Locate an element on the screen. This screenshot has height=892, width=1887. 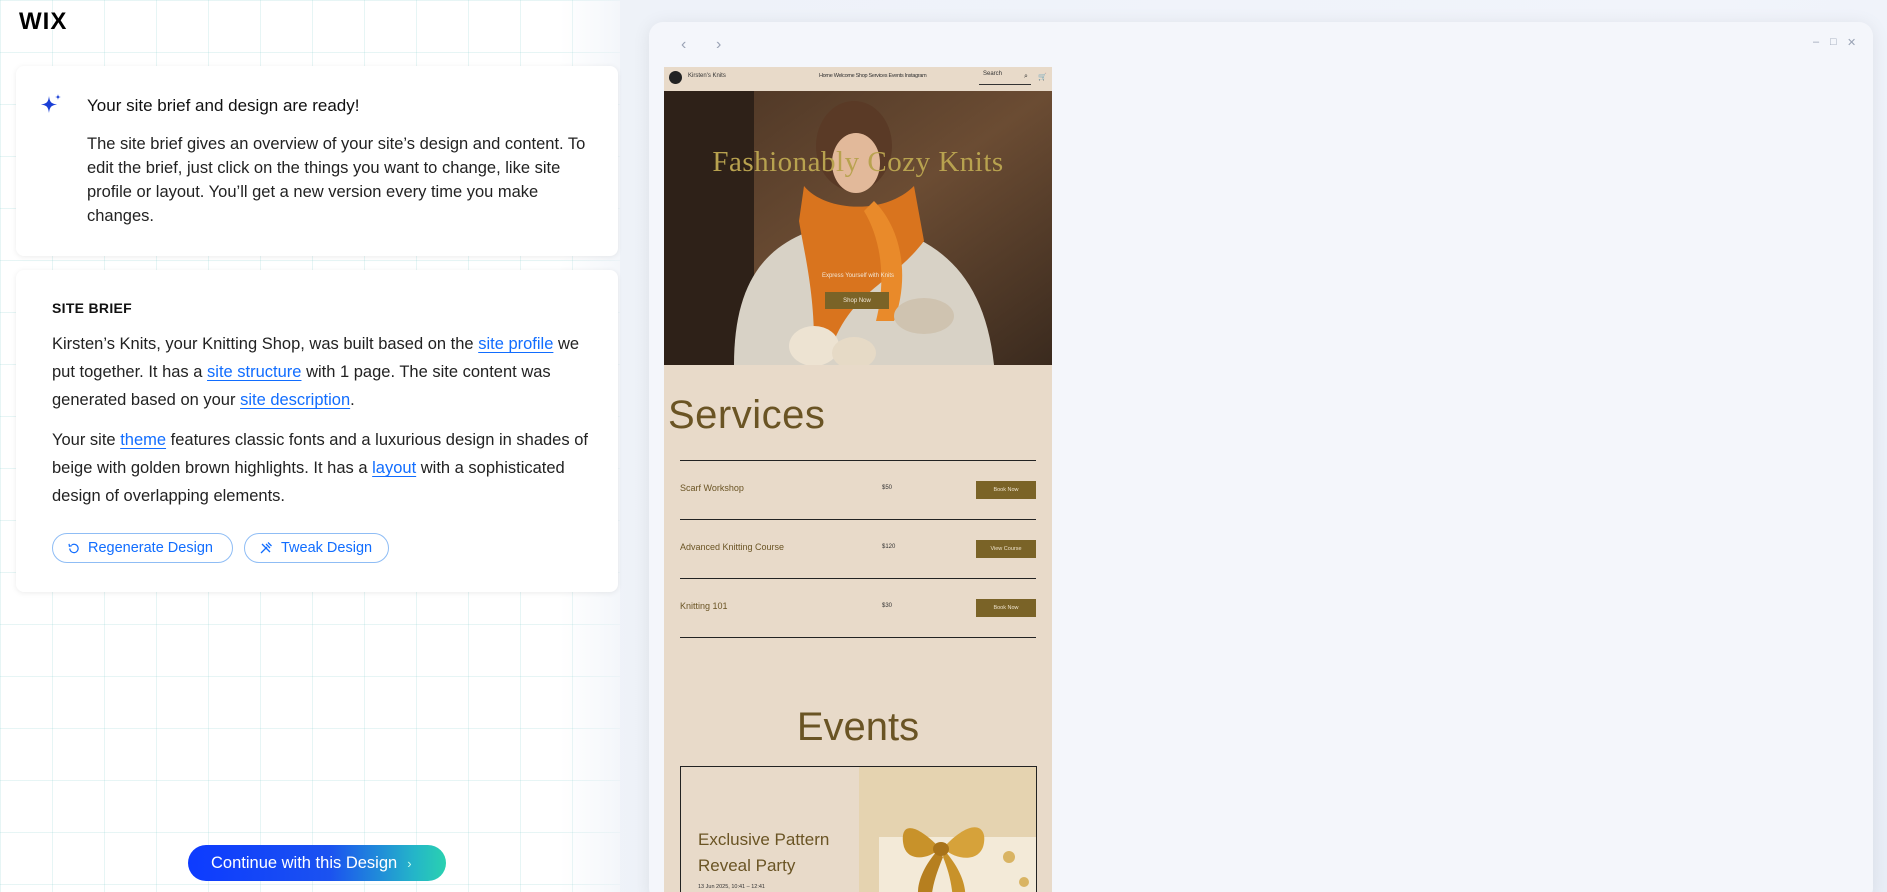
hero-image is located at coordinates (858, 228).